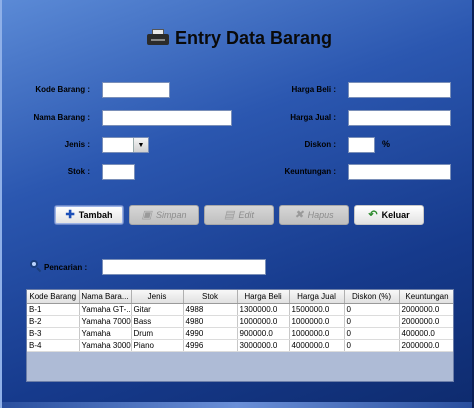  Describe the element at coordinates (62, 89) in the screenshot. I see `kode-barang-label: Kode Barang :` at that location.